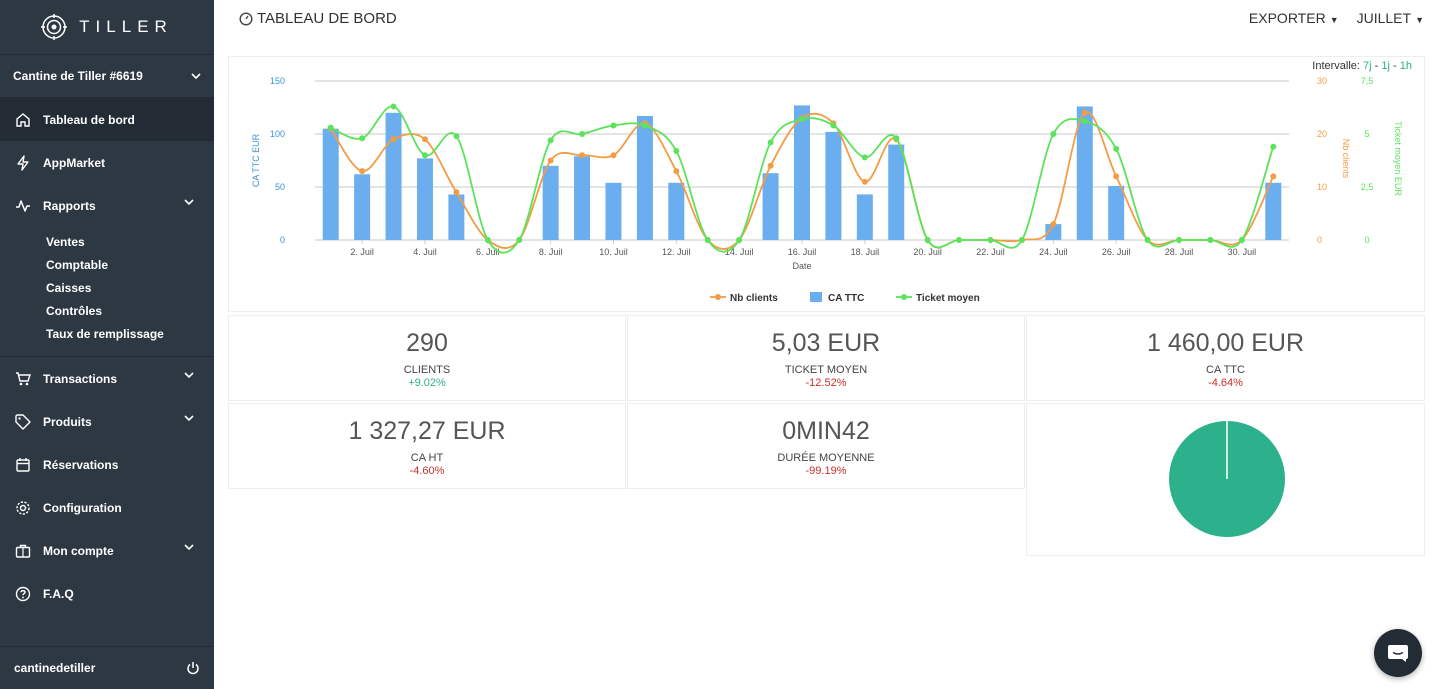 This screenshot has height=689, width=1436. Describe the element at coordinates (107, 421) in the screenshot. I see `sidebar-item-produits: Produits` at that location.